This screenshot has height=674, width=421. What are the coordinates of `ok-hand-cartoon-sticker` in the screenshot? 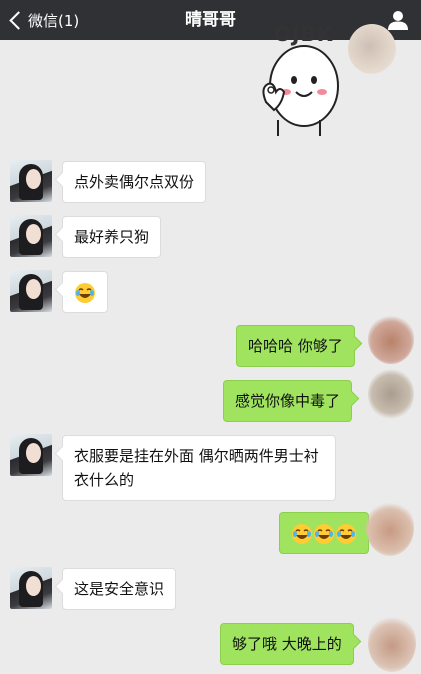 It's located at (300, 90).